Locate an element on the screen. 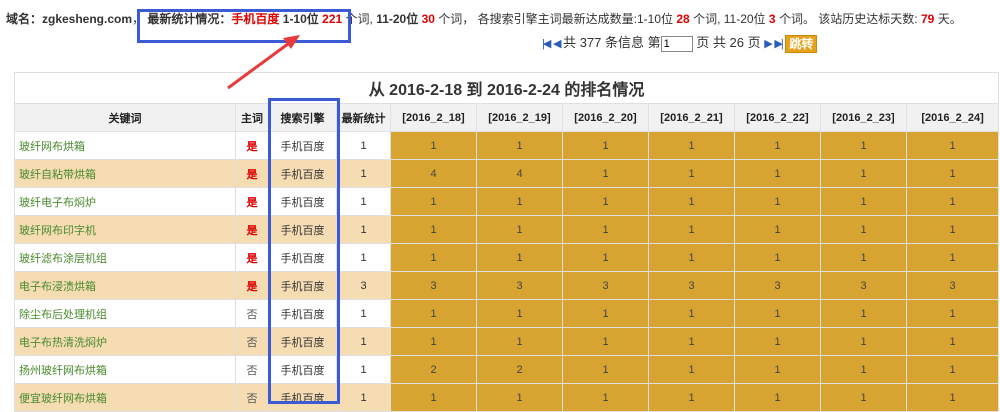 The height and width of the screenshot is (412, 1000). reach-r2-unit: 个词。 is located at coordinates (796, 19).